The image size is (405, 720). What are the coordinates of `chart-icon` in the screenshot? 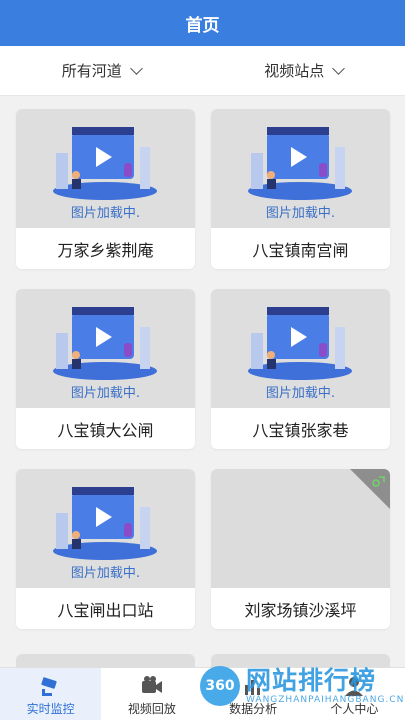 It's located at (253, 687).